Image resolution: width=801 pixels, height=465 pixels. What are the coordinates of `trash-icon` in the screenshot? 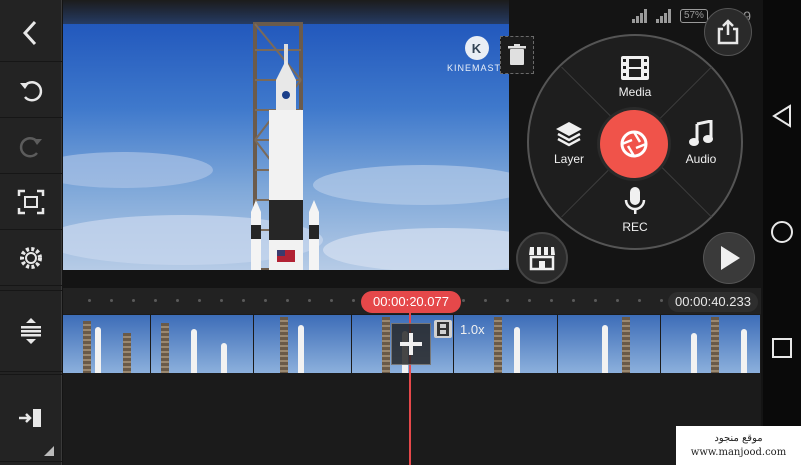 It's located at (517, 54).